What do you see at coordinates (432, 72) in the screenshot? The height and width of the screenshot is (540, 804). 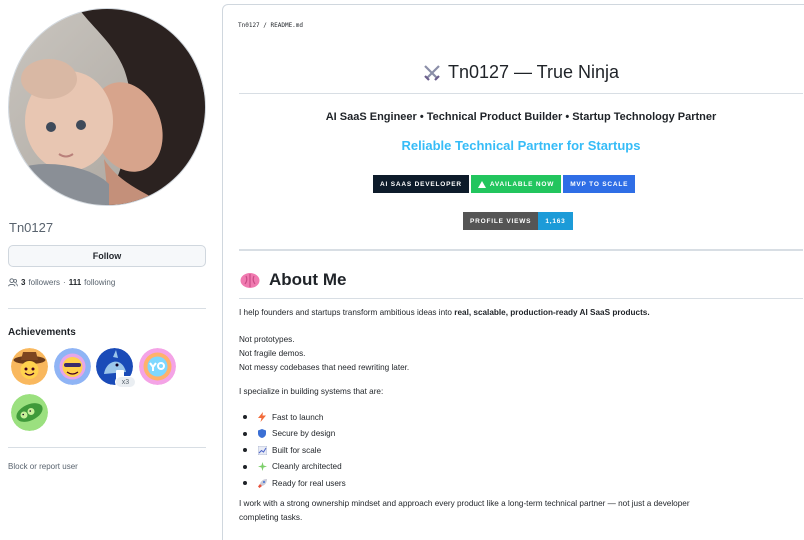 I see `crossed-swords-icon` at bounding box center [432, 72].